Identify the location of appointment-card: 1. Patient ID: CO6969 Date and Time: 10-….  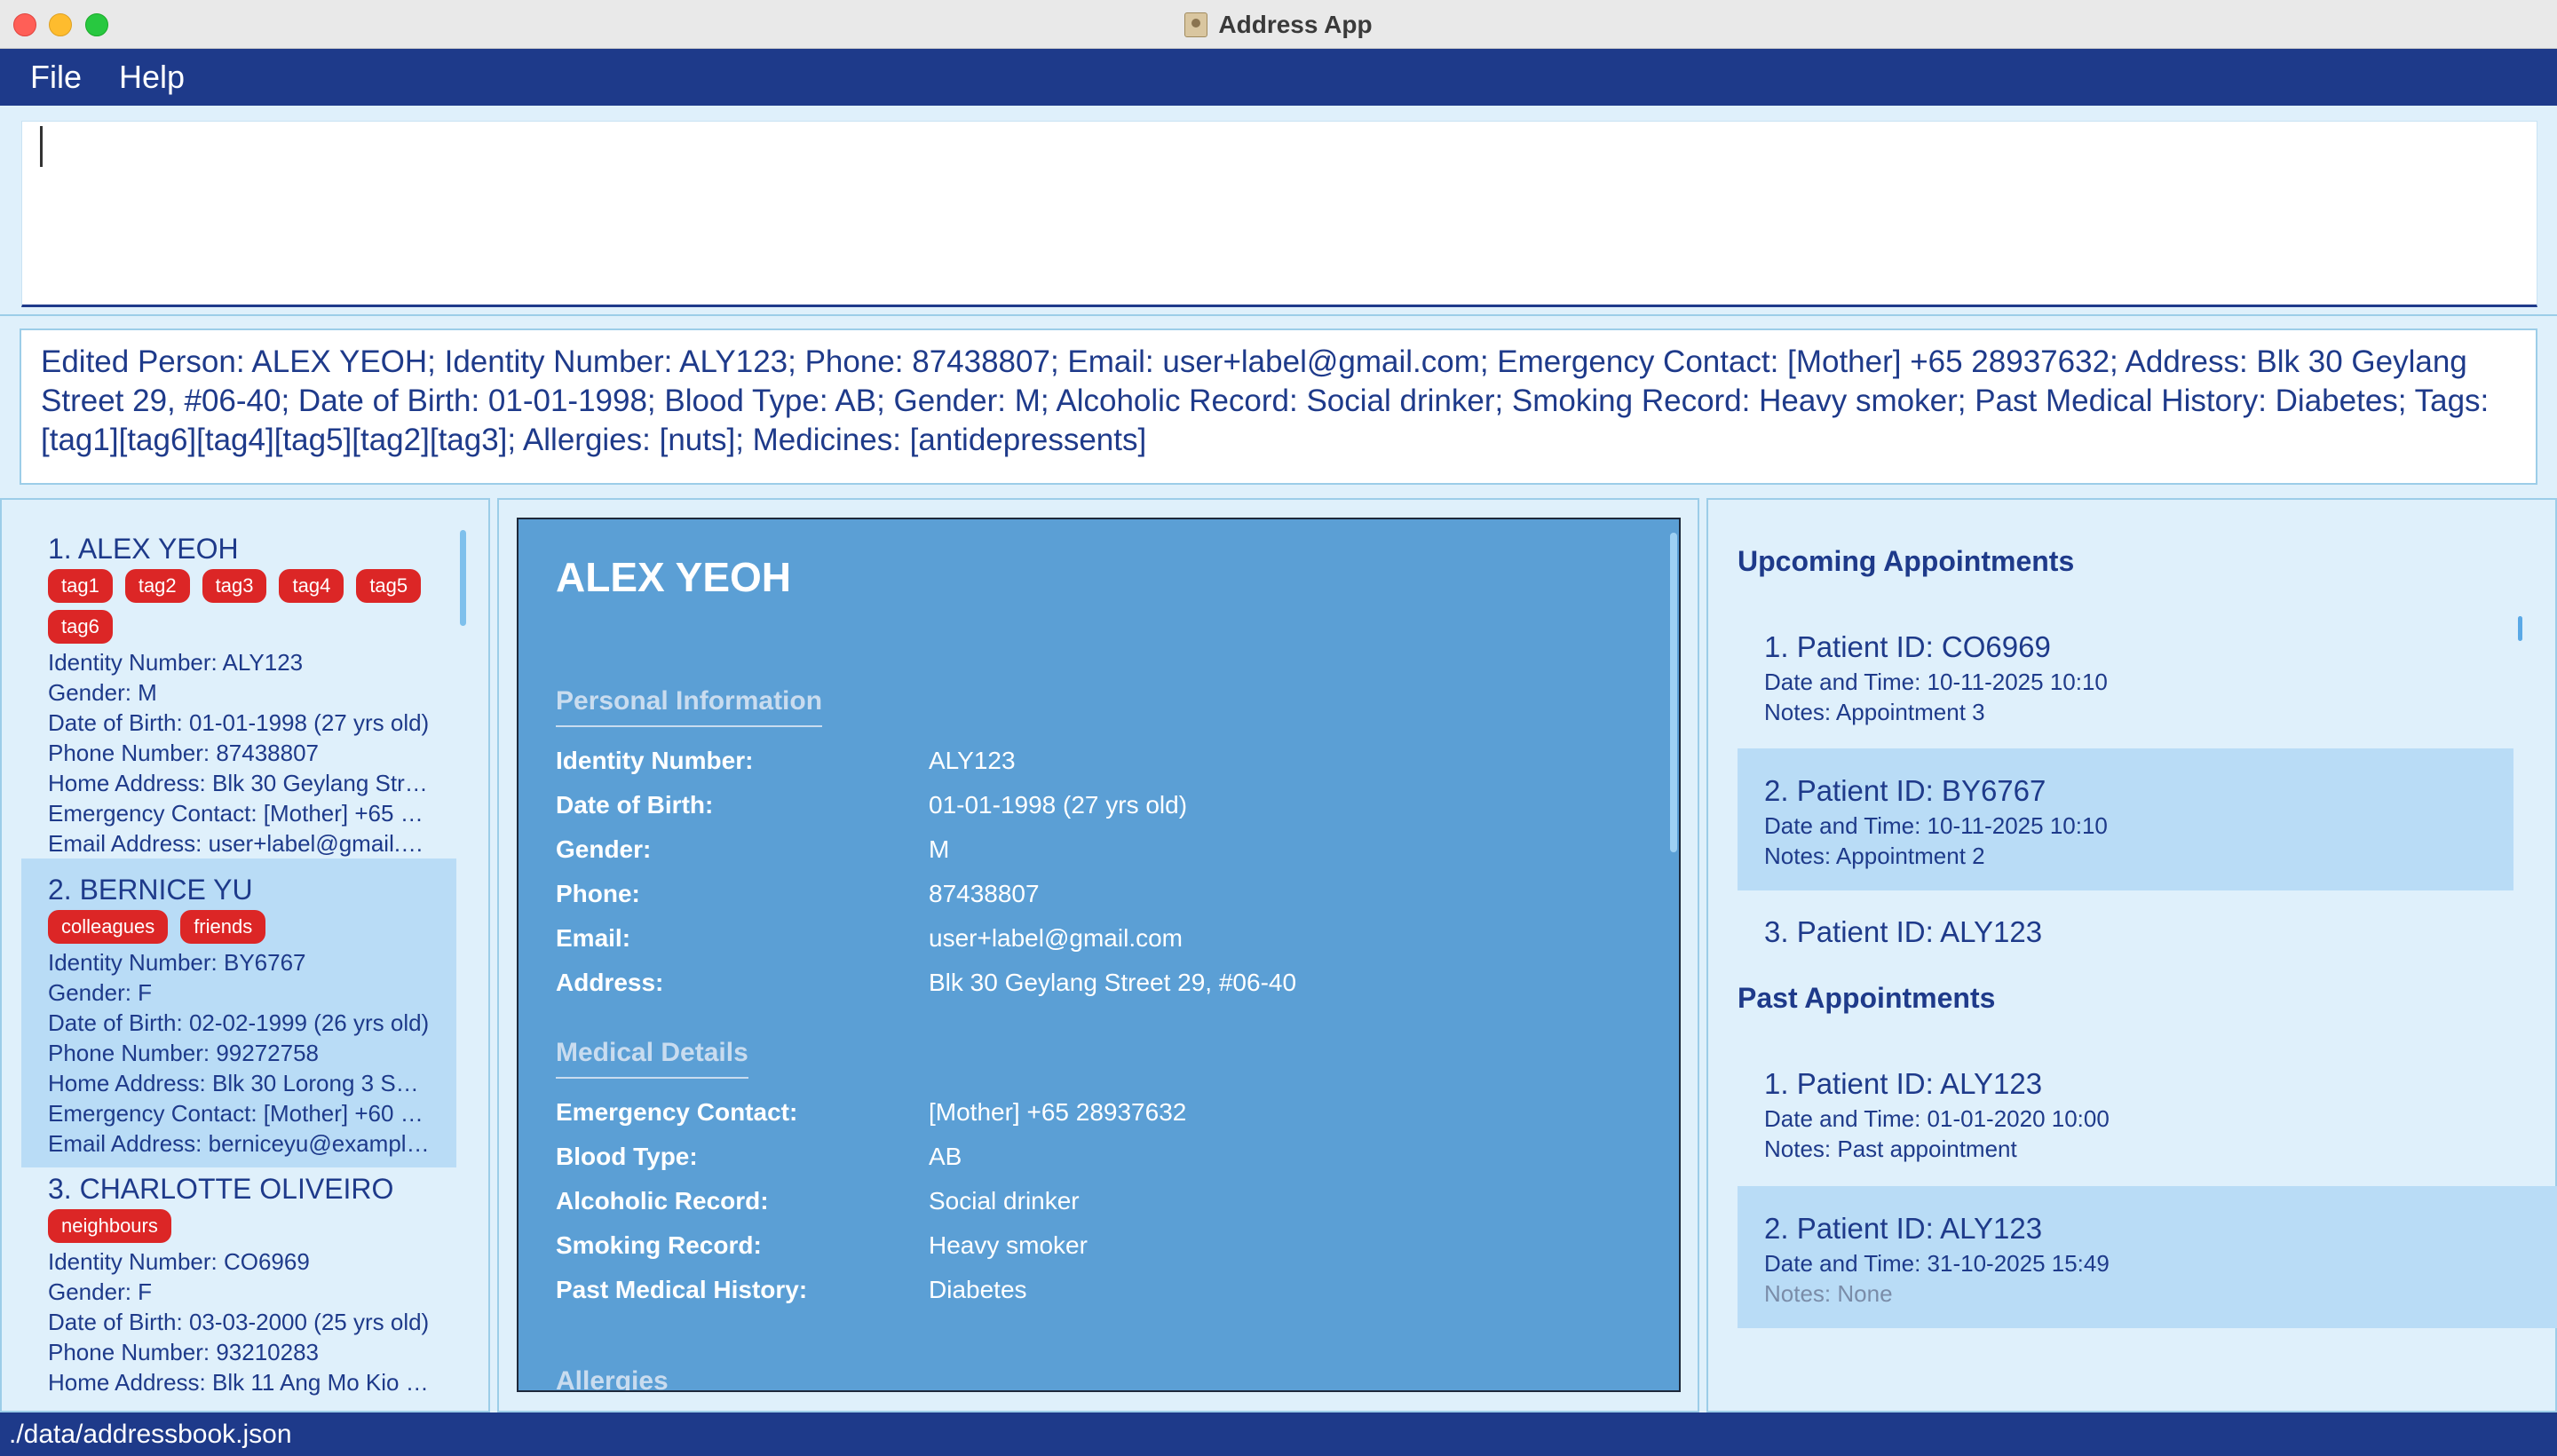
(2125, 677).